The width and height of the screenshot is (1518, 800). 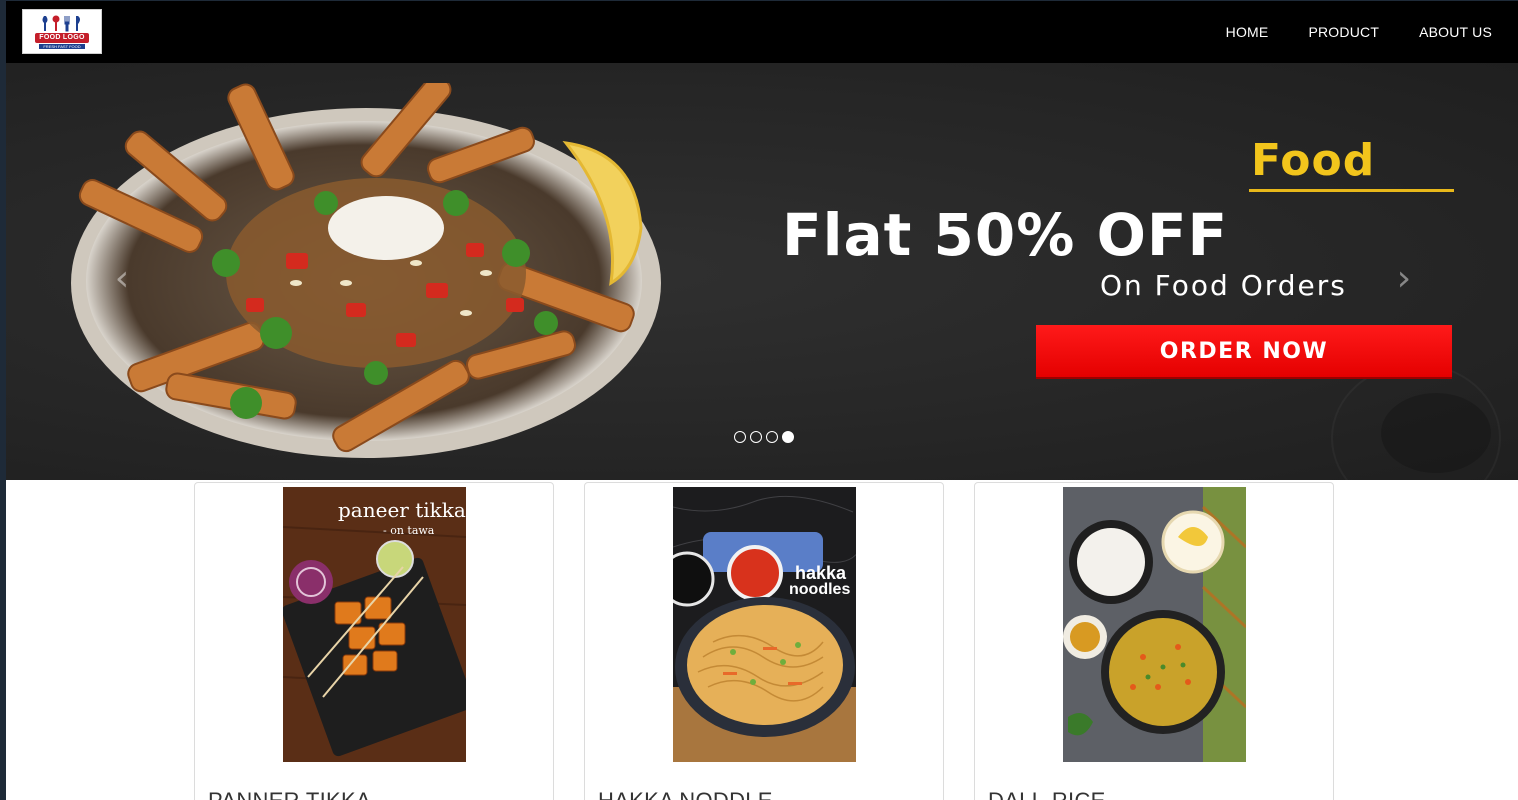 What do you see at coordinates (402, 510) in the screenshot?
I see `svg-text: paneer tikka` at bounding box center [402, 510].